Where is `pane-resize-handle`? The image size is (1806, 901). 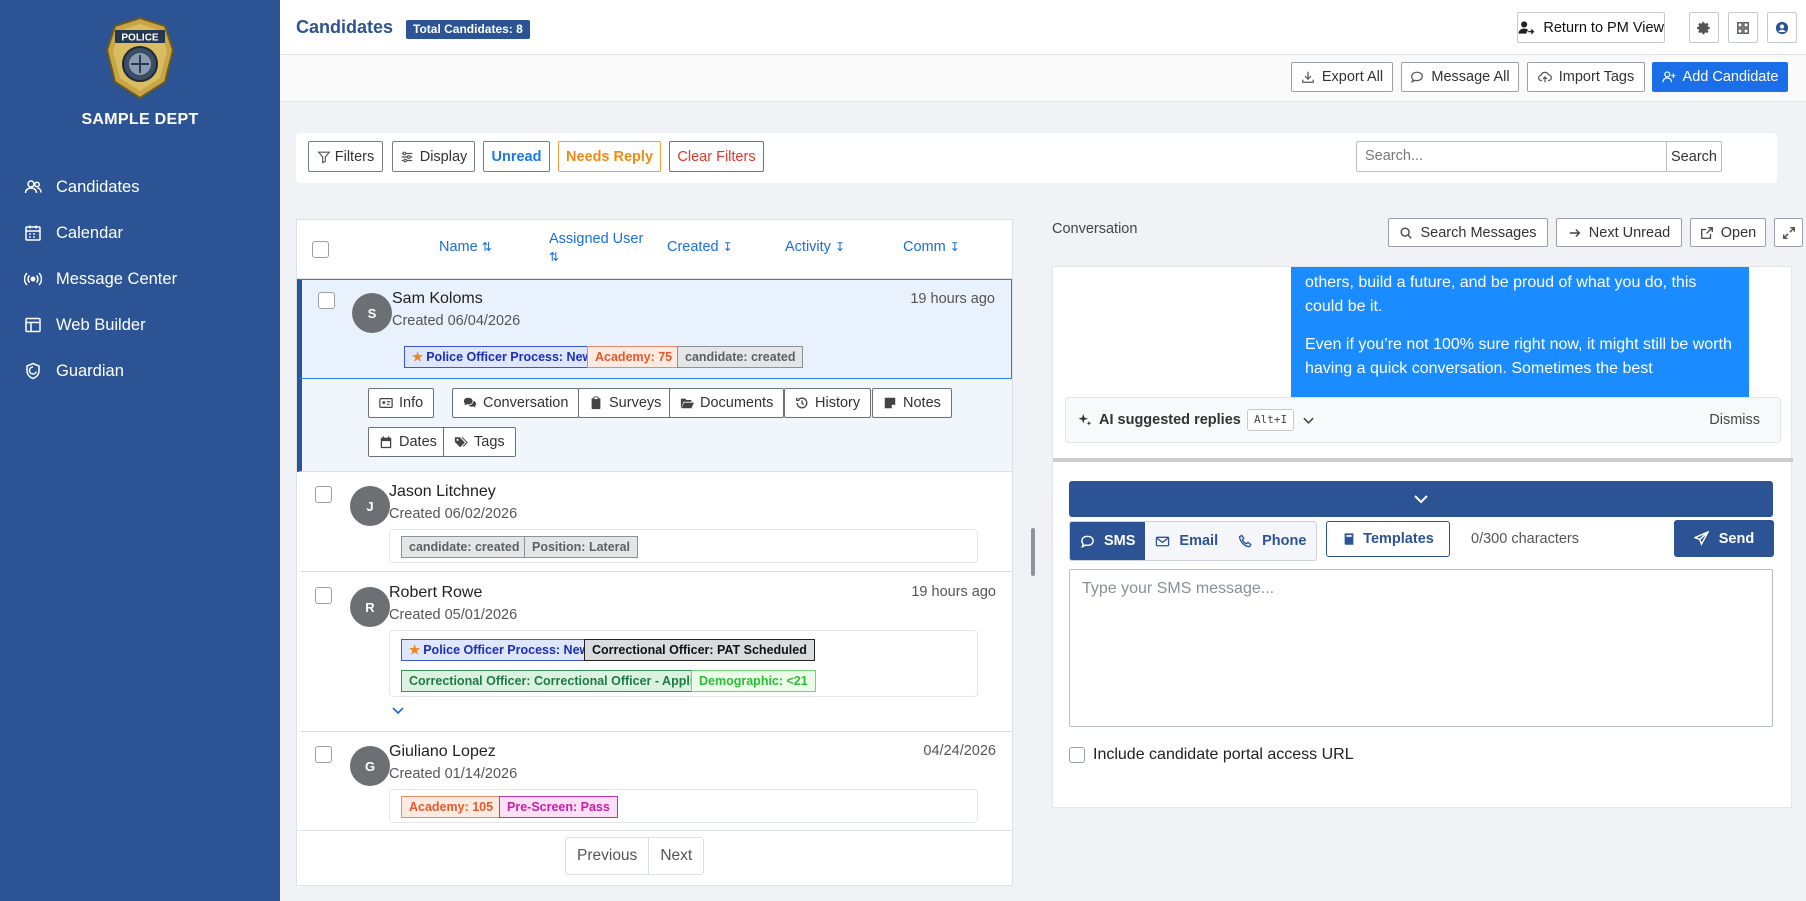 pane-resize-handle is located at coordinates (1033, 552).